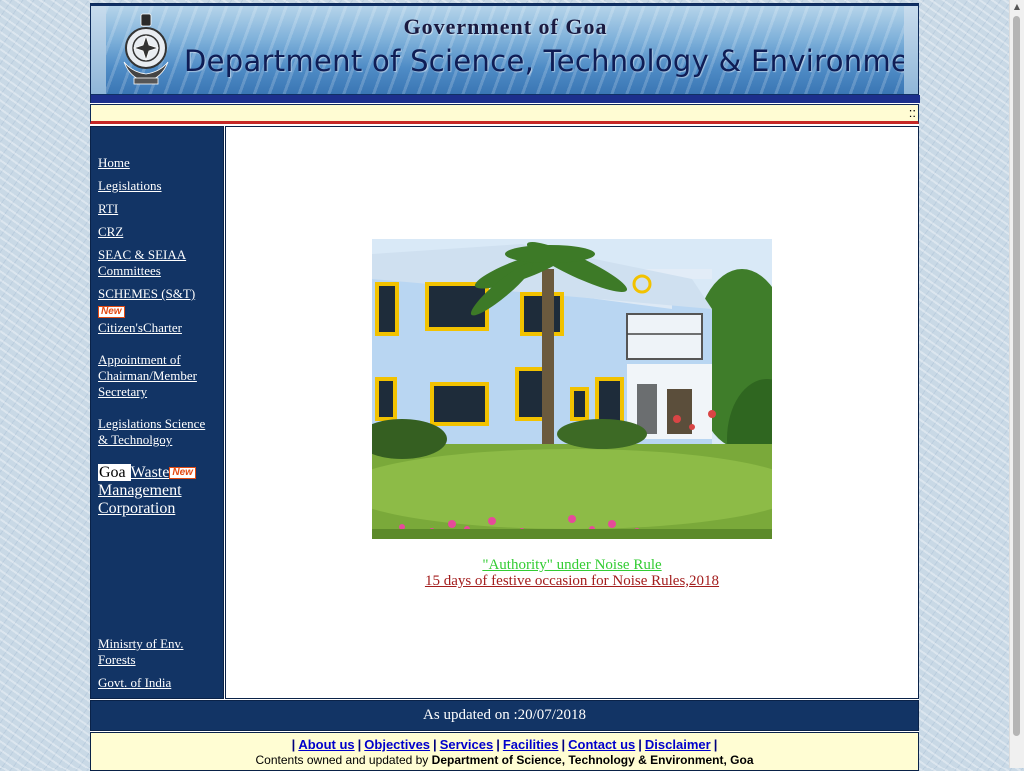 The height and width of the screenshot is (771, 1024). I want to click on footer-link-contact: Contact us, so click(601, 744).